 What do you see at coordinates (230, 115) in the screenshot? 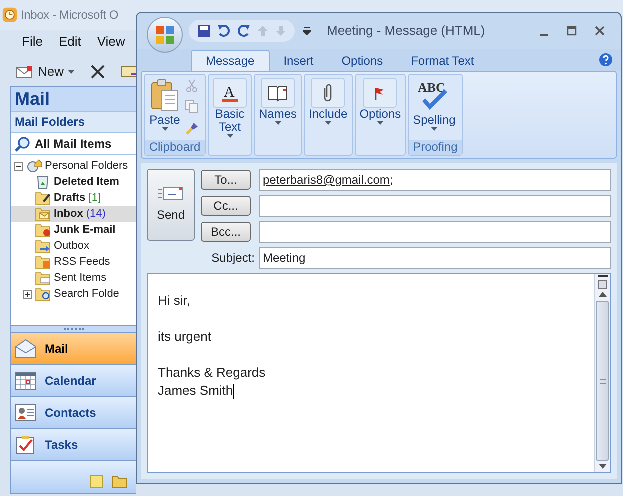
I see `ribbon-button: A Basic Text` at bounding box center [230, 115].